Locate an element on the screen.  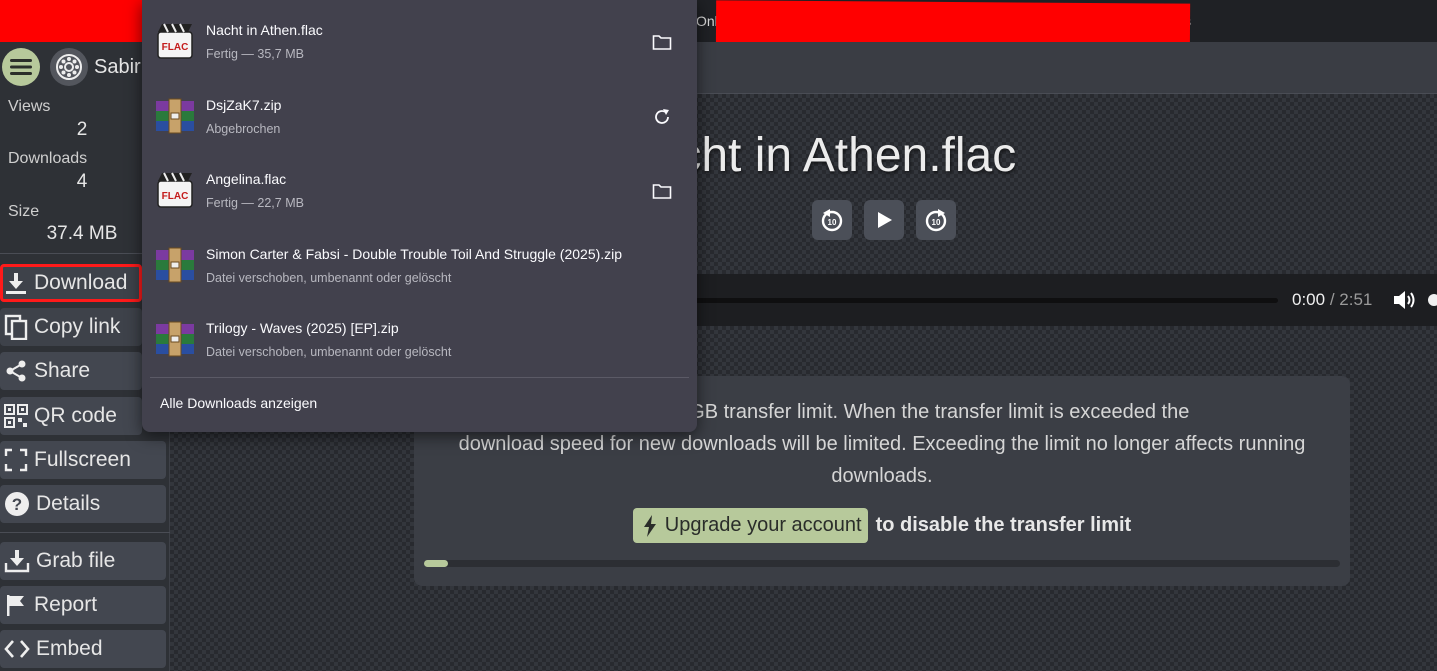
details-button: ? Details is located at coordinates (83, 504).